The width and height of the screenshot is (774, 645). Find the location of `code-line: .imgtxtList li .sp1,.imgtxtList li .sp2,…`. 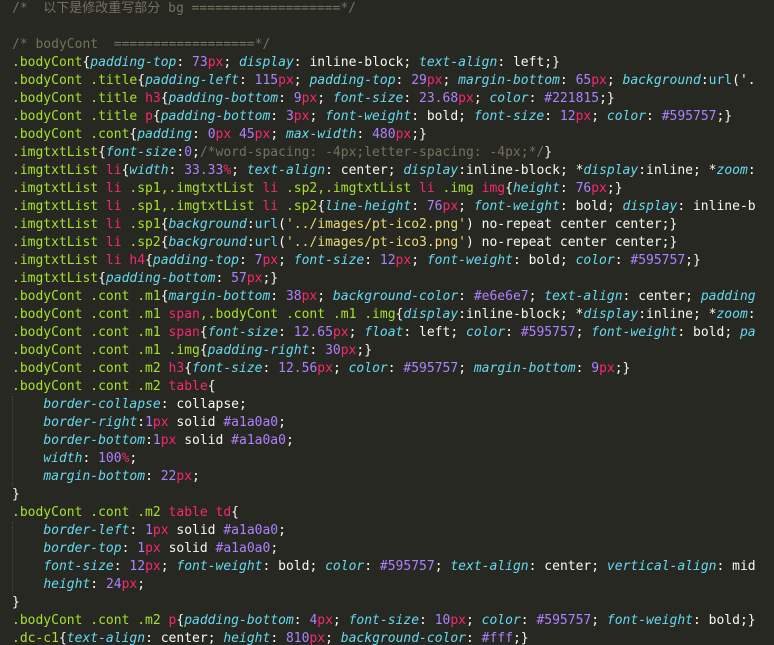

code-line: .imgtxtList li .sp1,.imgtxtList li .sp2,… is located at coordinates (384, 189).